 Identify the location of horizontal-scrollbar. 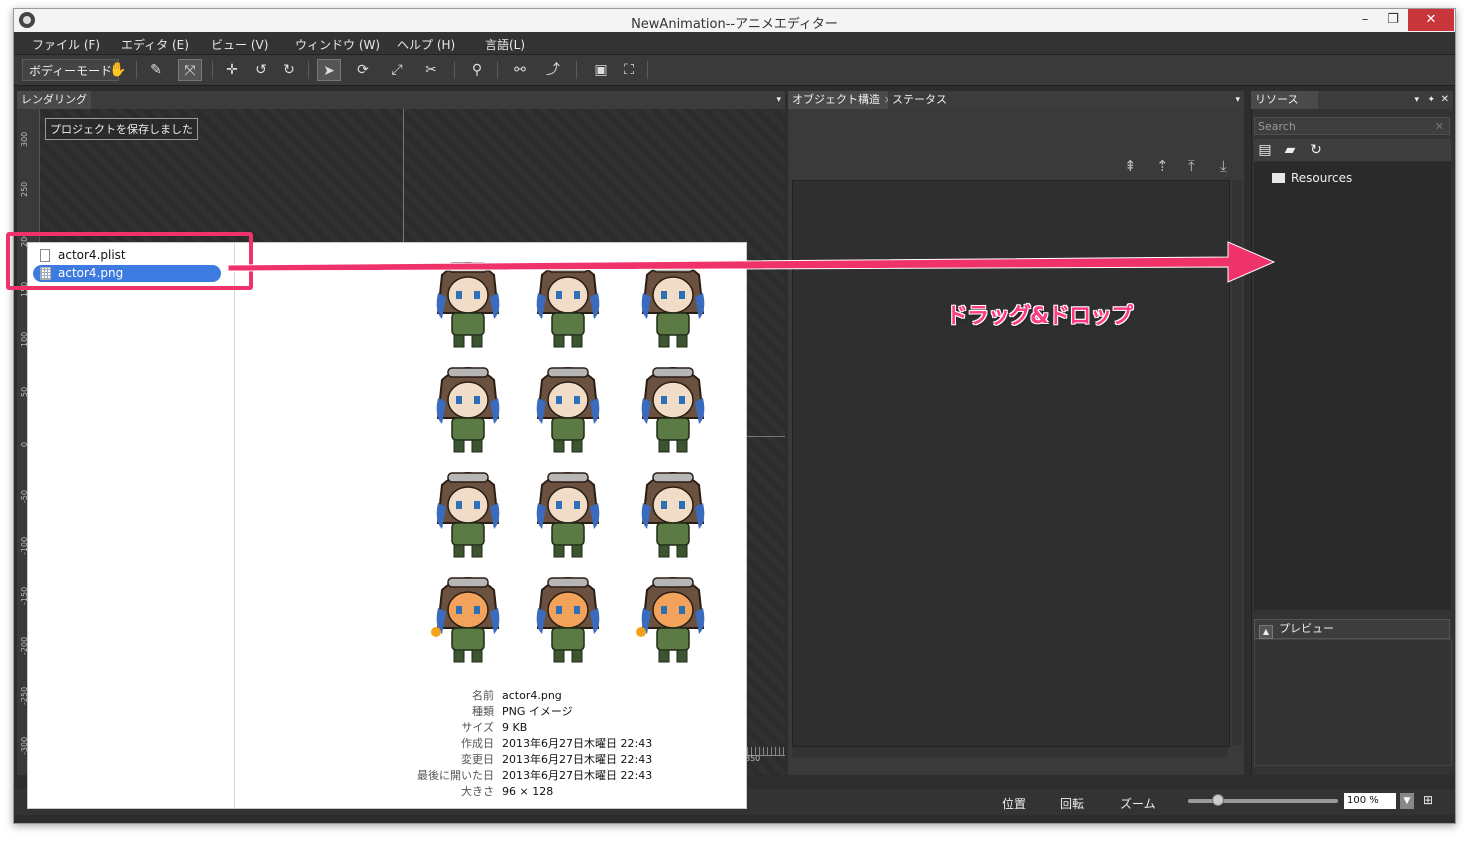
(1010, 752).